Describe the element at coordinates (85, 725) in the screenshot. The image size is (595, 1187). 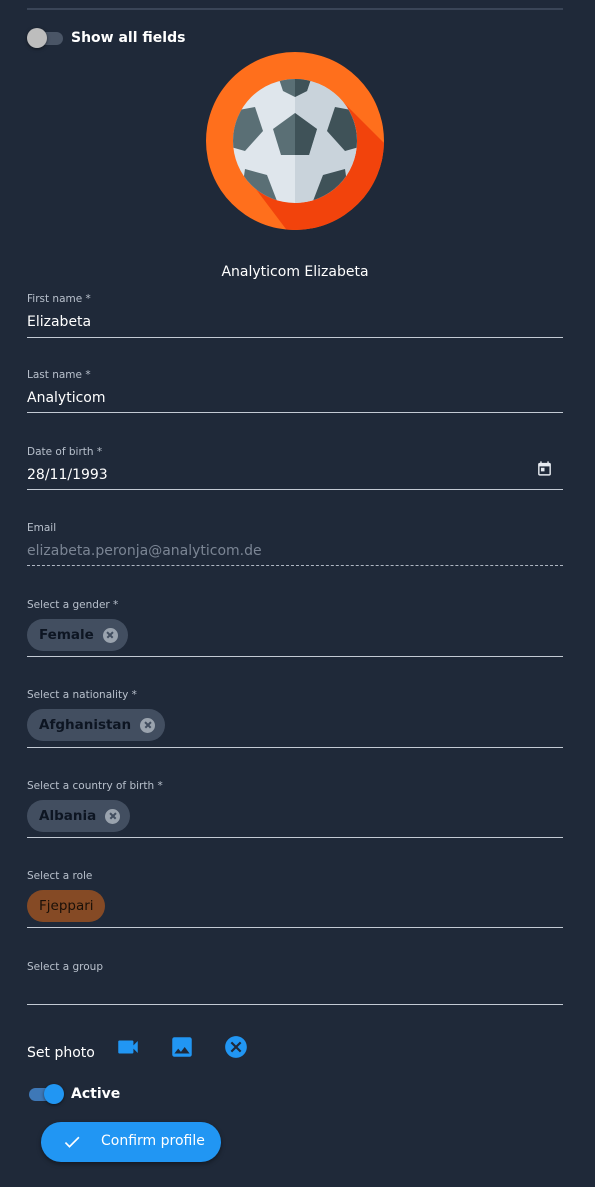
I see `nationality-chip-label: Afghanistan` at that location.